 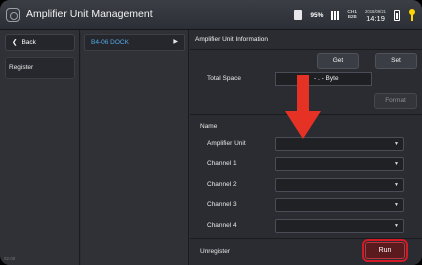 What do you see at coordinates (352, 17) in the screenshot?
I see `channel-line-2: B2B` at bounding box center [352, 17].